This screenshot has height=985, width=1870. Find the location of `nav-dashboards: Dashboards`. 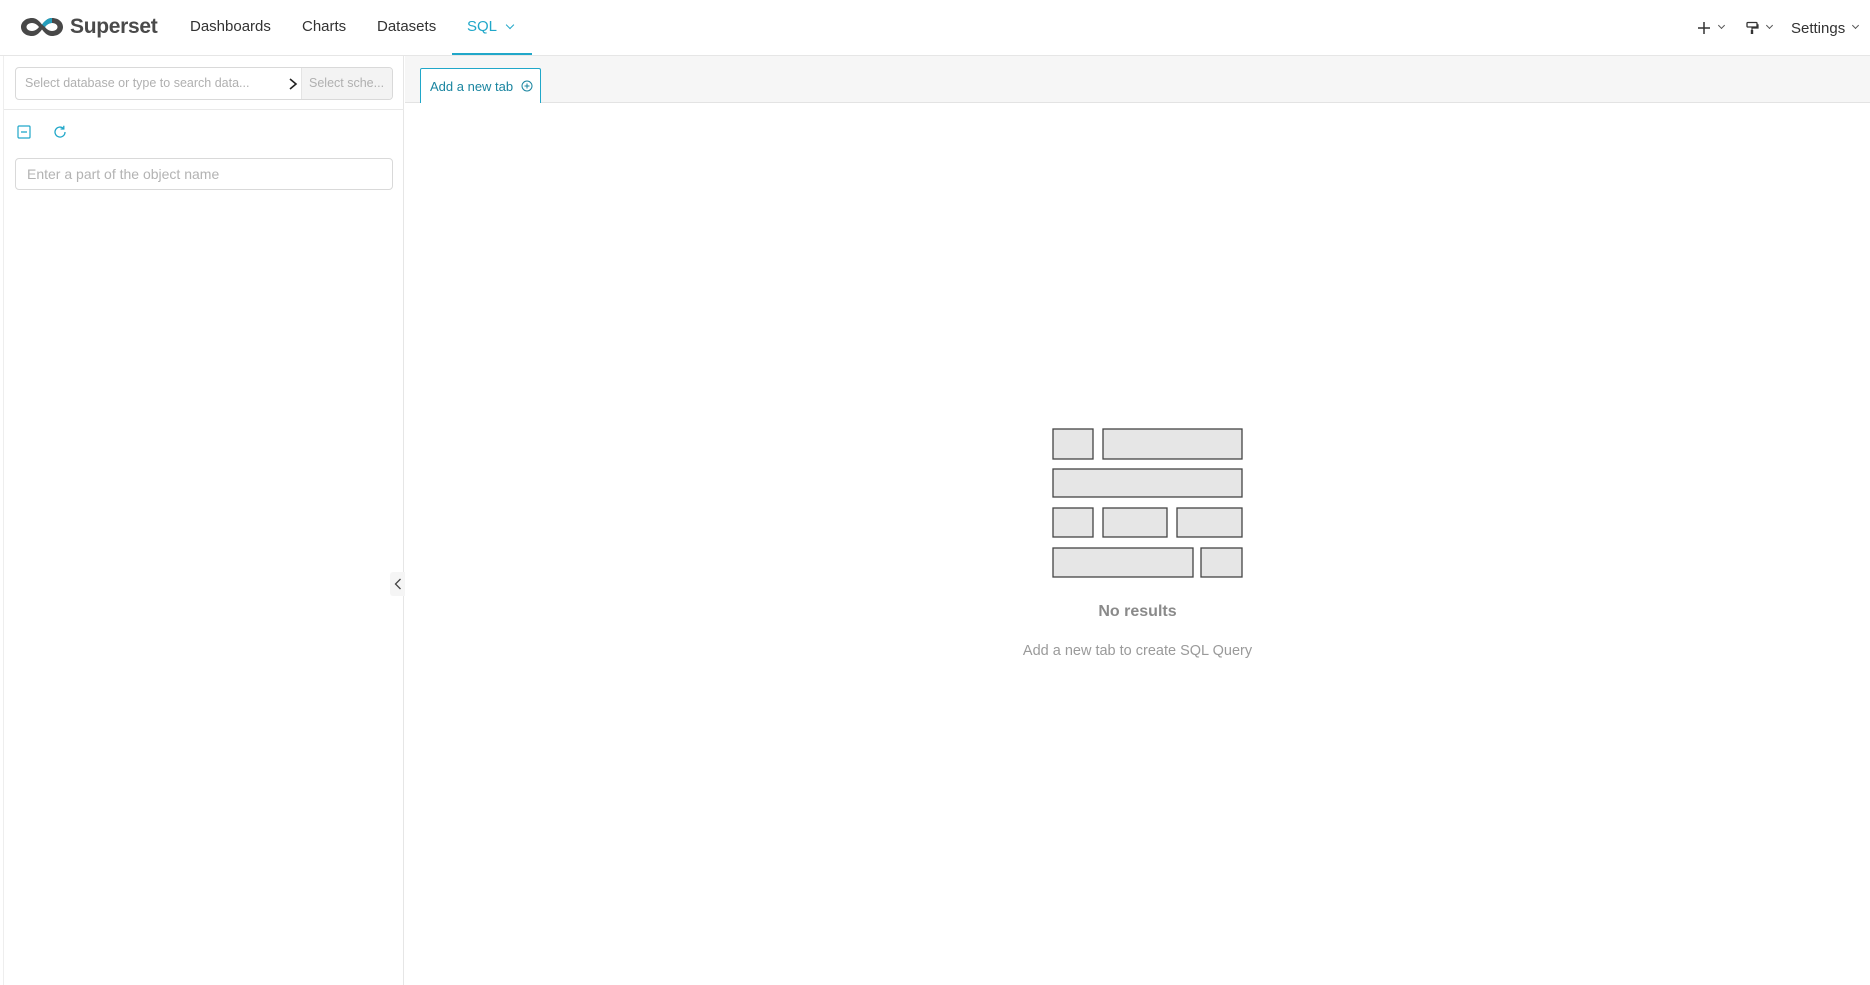

nav-dashboards: Dashboards is located at coordinates (230, 28).